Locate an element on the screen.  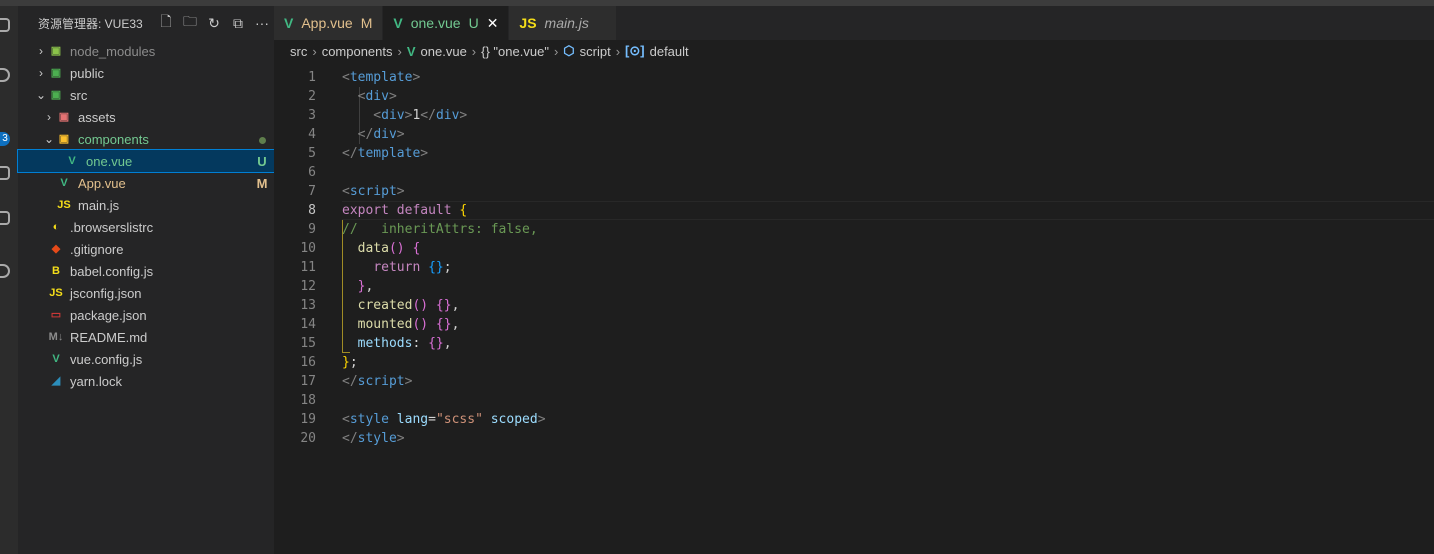
tree-item-assets: › ▣ assets is located at coordinates (146, 117).